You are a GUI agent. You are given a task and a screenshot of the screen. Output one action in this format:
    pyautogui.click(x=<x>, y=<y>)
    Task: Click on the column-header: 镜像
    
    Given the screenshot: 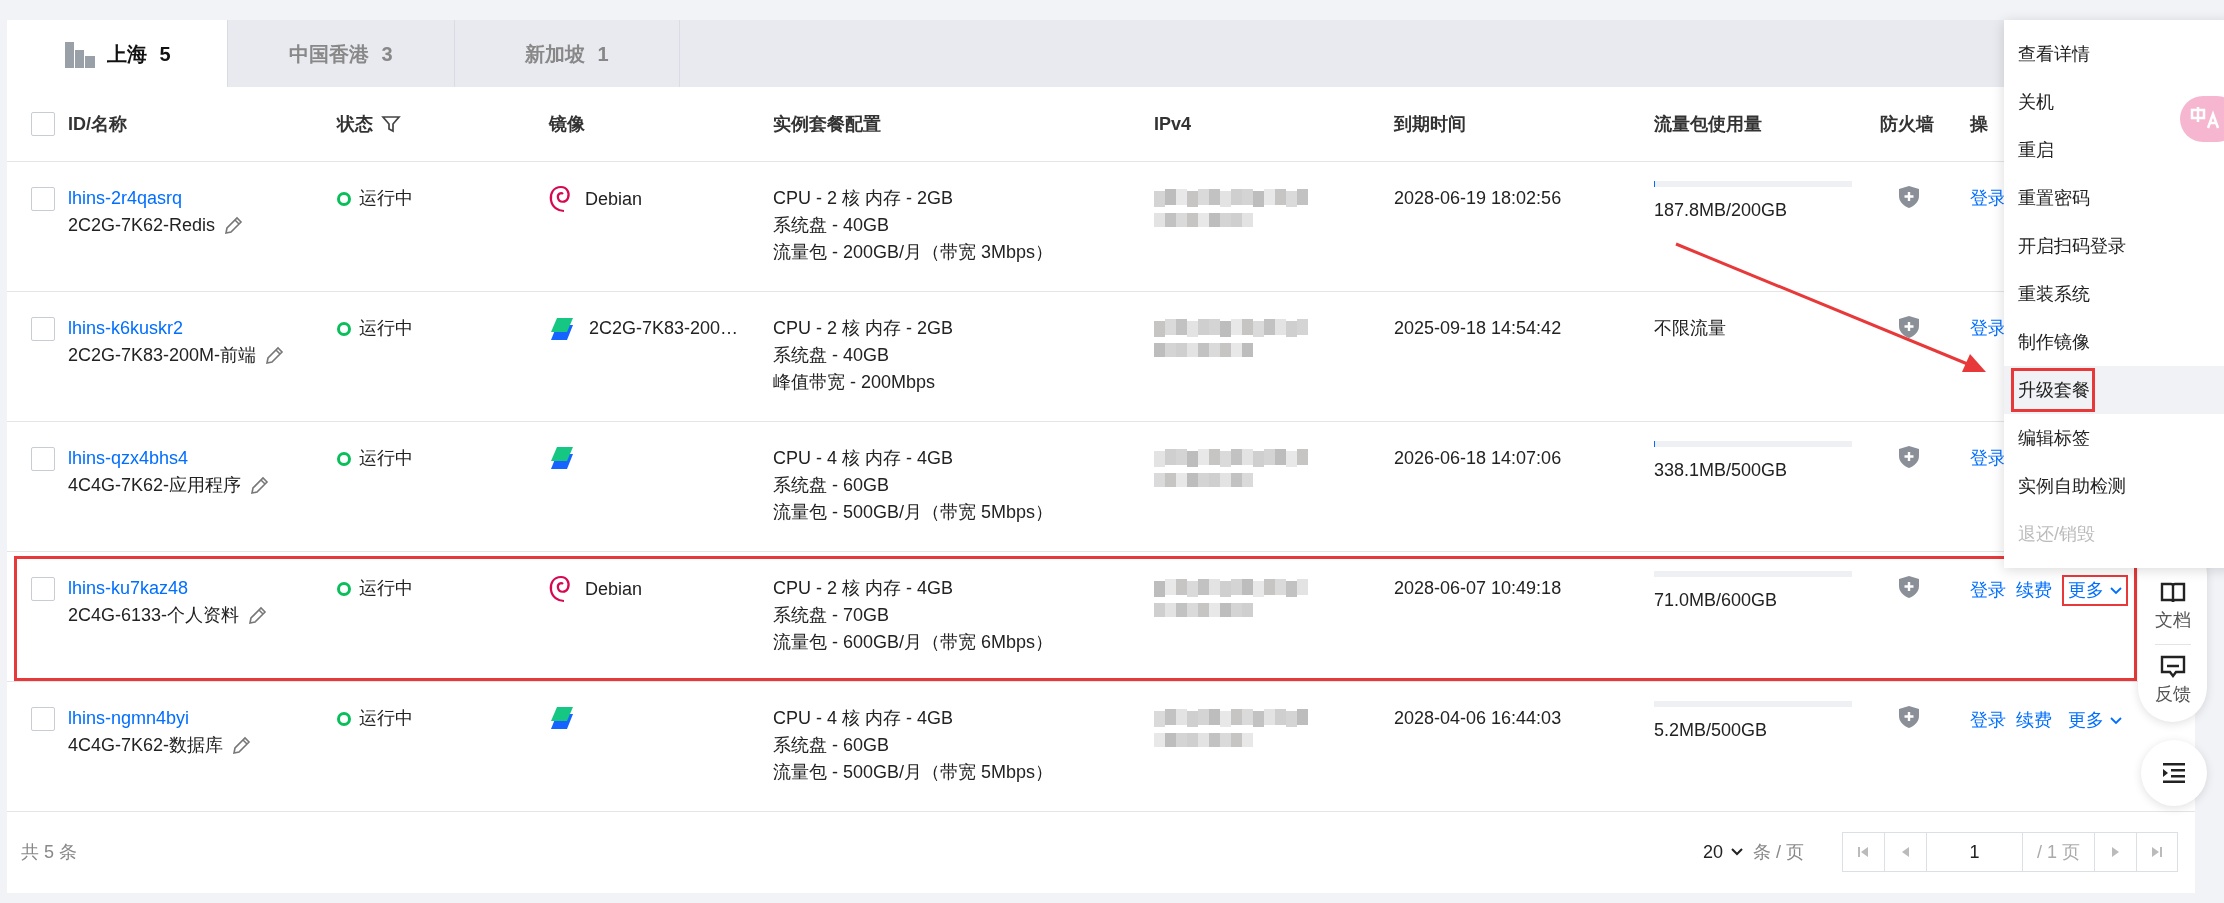 What is the action you would take?
    pyautogui.click(x=567, y=124)
    